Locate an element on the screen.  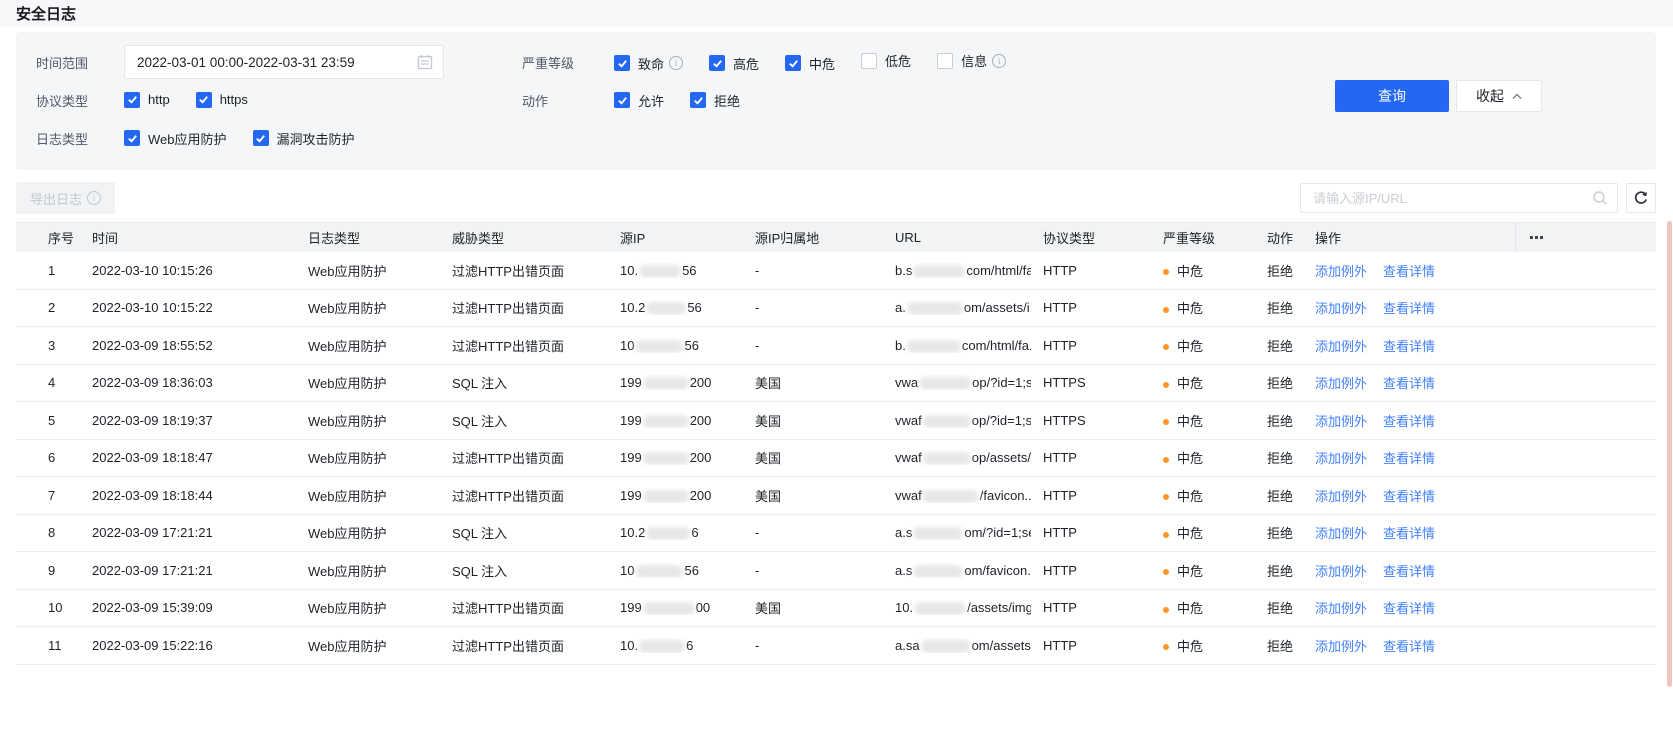
info-icon: i is located at coordinates (999, 60).